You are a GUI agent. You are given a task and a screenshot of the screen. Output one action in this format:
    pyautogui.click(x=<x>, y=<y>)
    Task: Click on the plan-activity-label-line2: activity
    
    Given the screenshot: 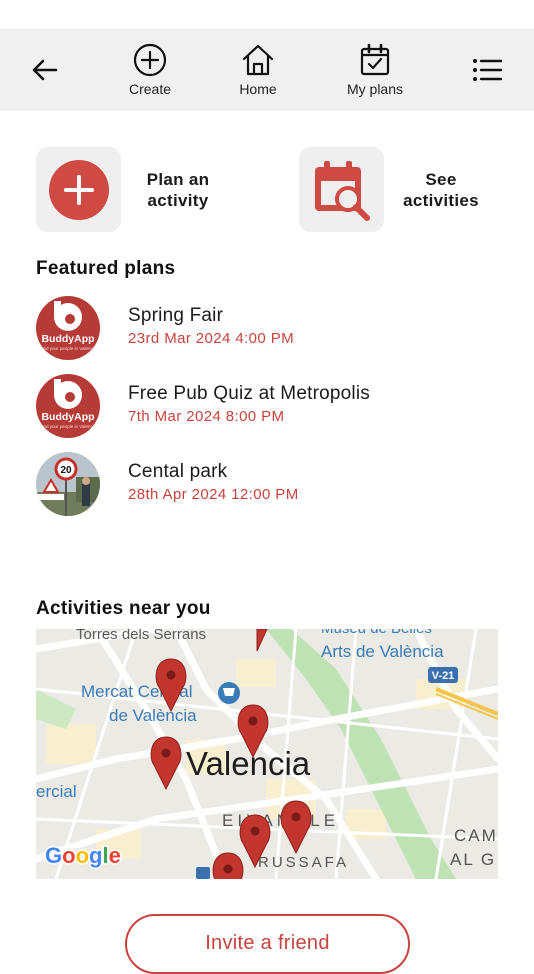 What is the action you would take?
    pyautogui.click(x=178, y=200)
    